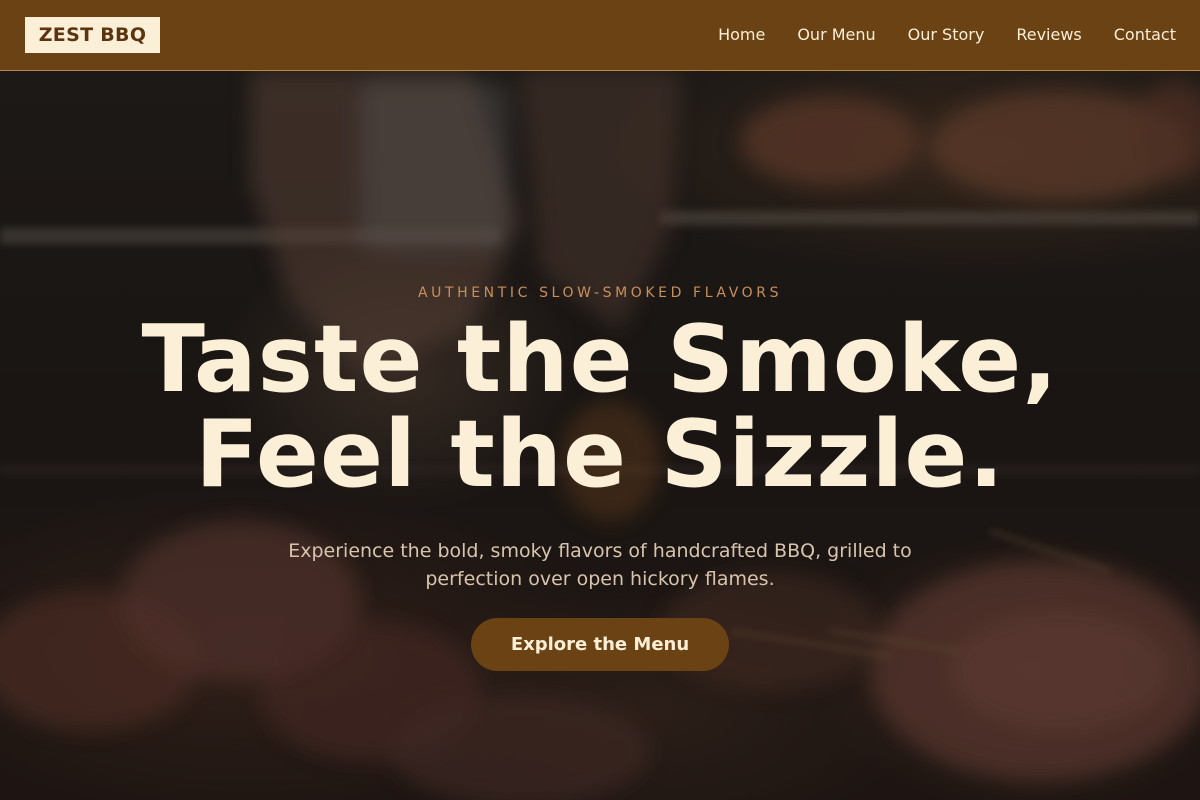 Image resolution: width=1200 pixels, height=800 pixels. I want to click on nav-link-contact: Contact, so click(1145, 35).